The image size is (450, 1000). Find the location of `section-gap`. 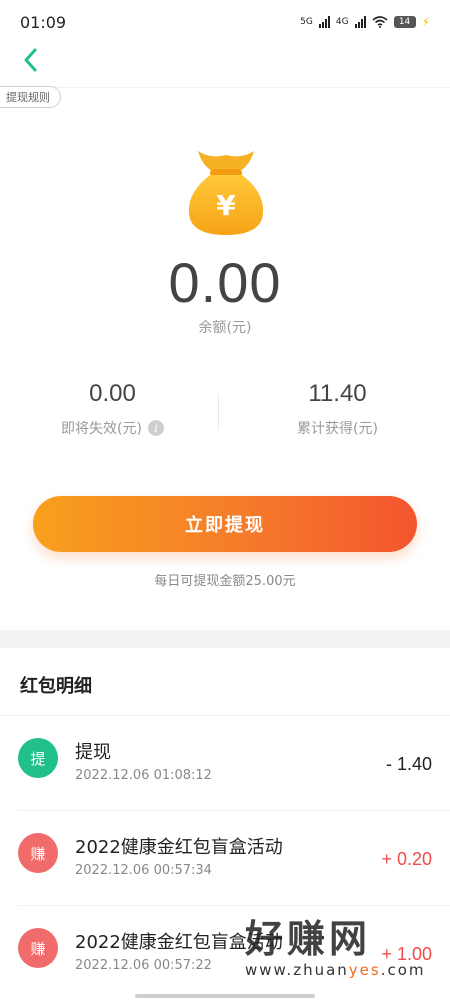

section-gap is located at coordinates (225, 639).